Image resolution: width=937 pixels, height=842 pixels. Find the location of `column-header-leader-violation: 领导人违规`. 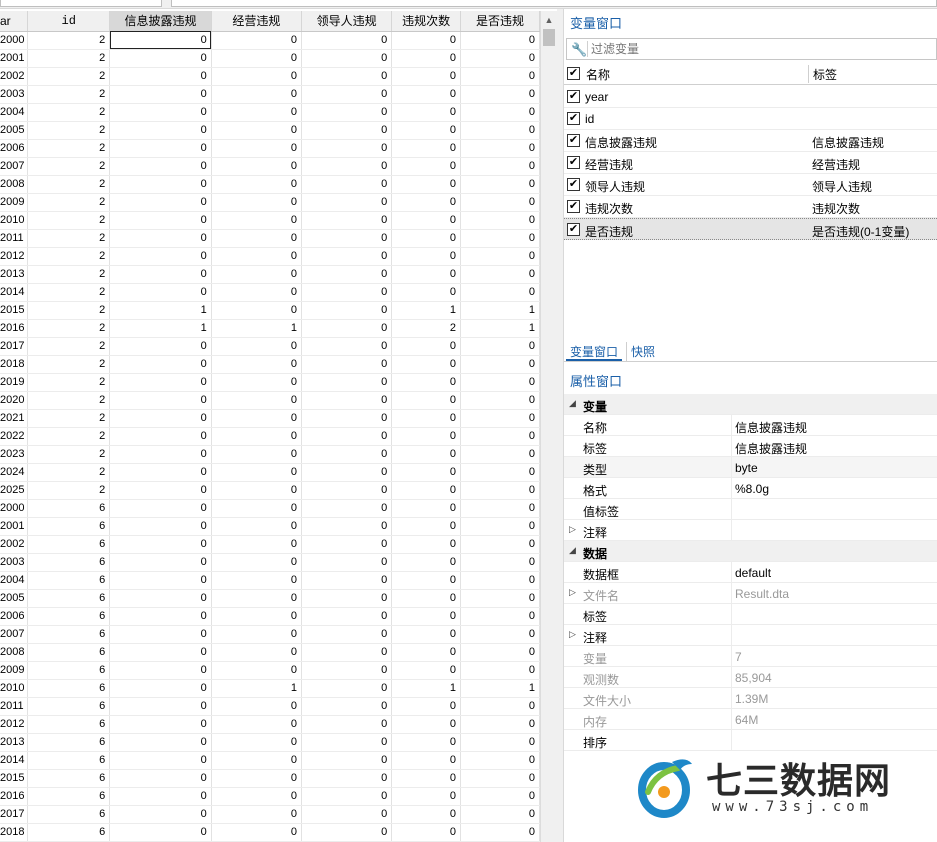

column-header-leader-violation: 领导人违规 is located at coordinates (347, 21).